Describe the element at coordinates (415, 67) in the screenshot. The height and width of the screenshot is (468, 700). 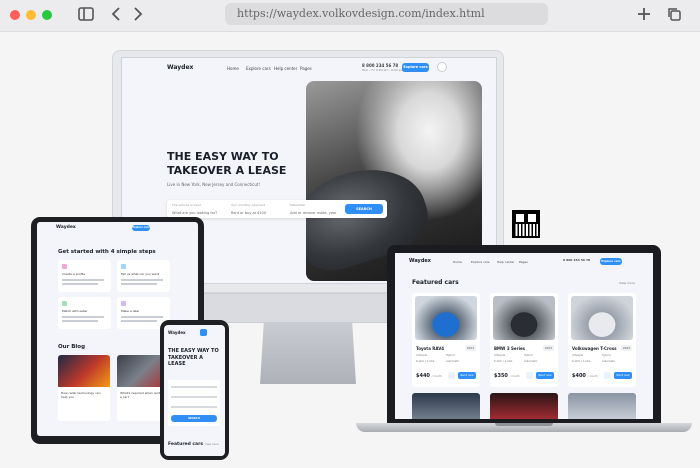
I see `explore-cars-button: Explore cars` at that location.